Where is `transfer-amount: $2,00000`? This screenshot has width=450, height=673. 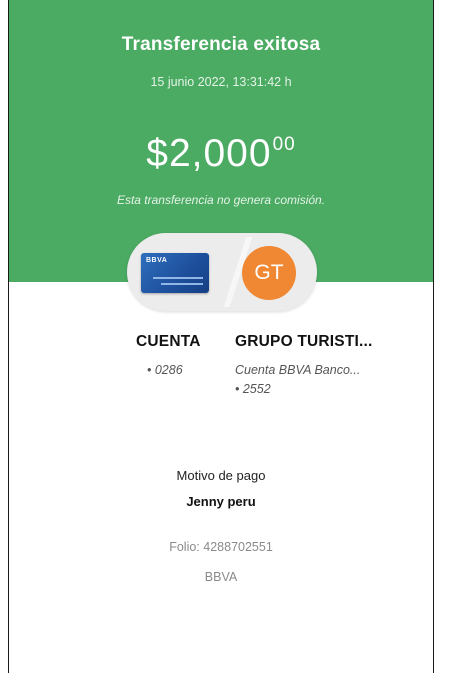
transfer-amount: $2,00000 is located at coordinates (221, 154).